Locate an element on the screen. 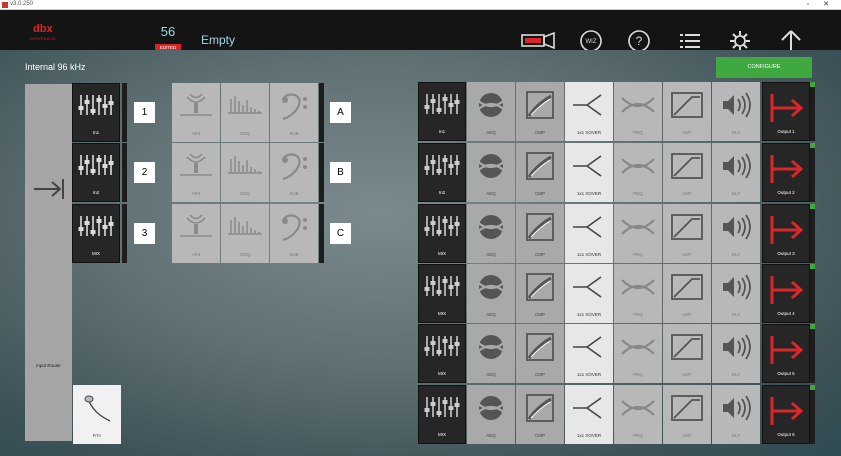 This screenshot has height=456, width=841. proc-c-sub: SUB is located at coordinates (294, 233).